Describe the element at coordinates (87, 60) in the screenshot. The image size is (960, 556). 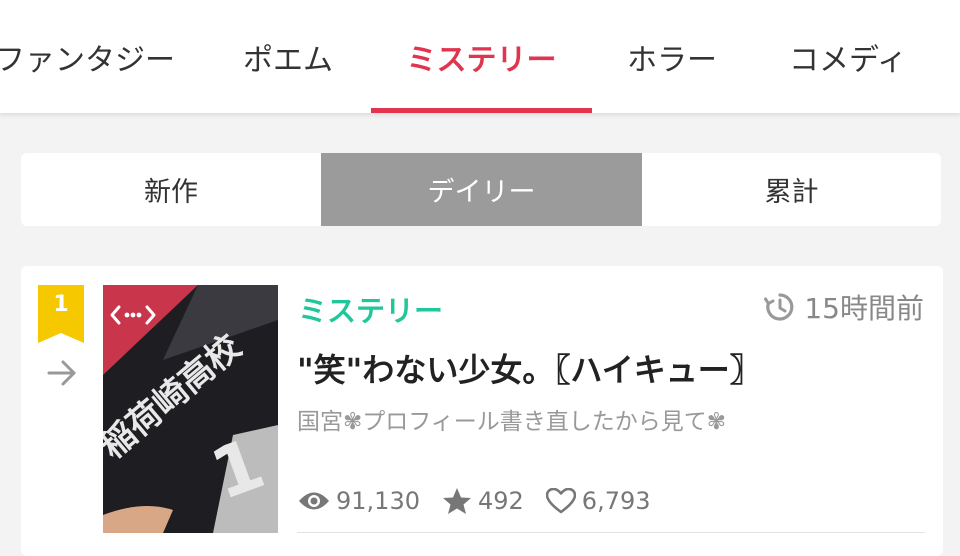
I see `tab-label: ファンタジー` at that location.